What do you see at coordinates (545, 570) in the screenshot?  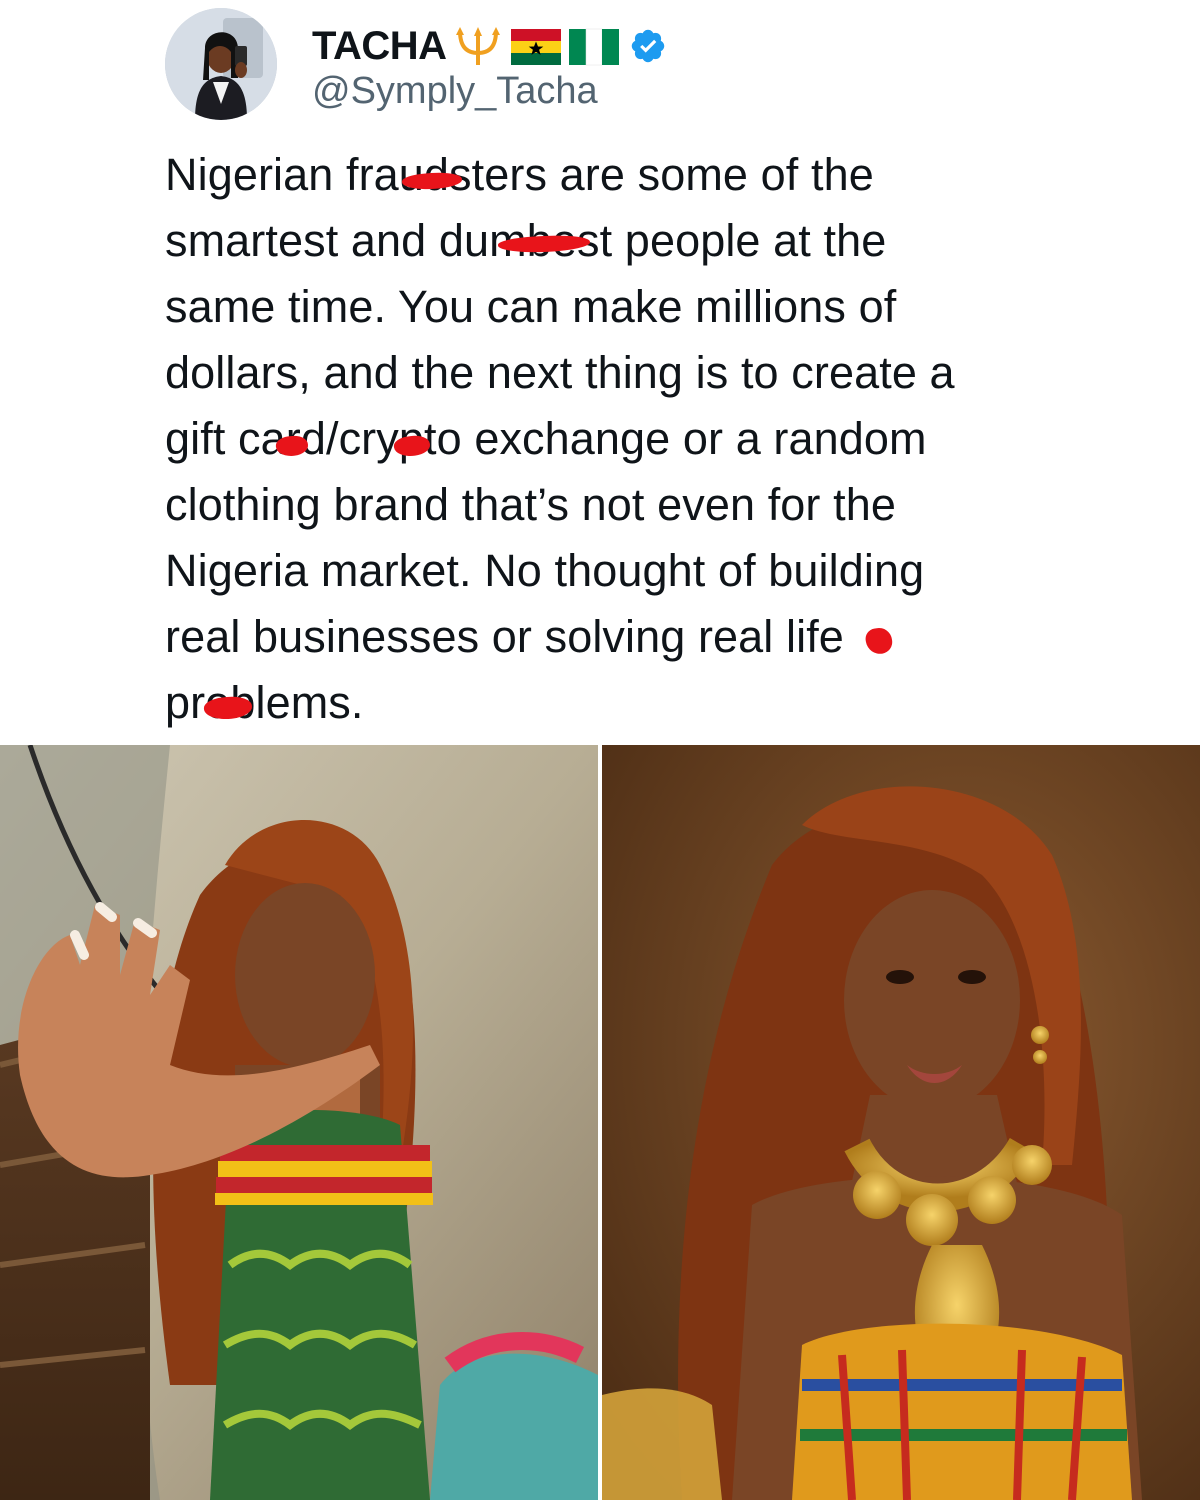 I see `tweet-text-line: Nigeria market. No thought of building` at bounding box center [545, 570].